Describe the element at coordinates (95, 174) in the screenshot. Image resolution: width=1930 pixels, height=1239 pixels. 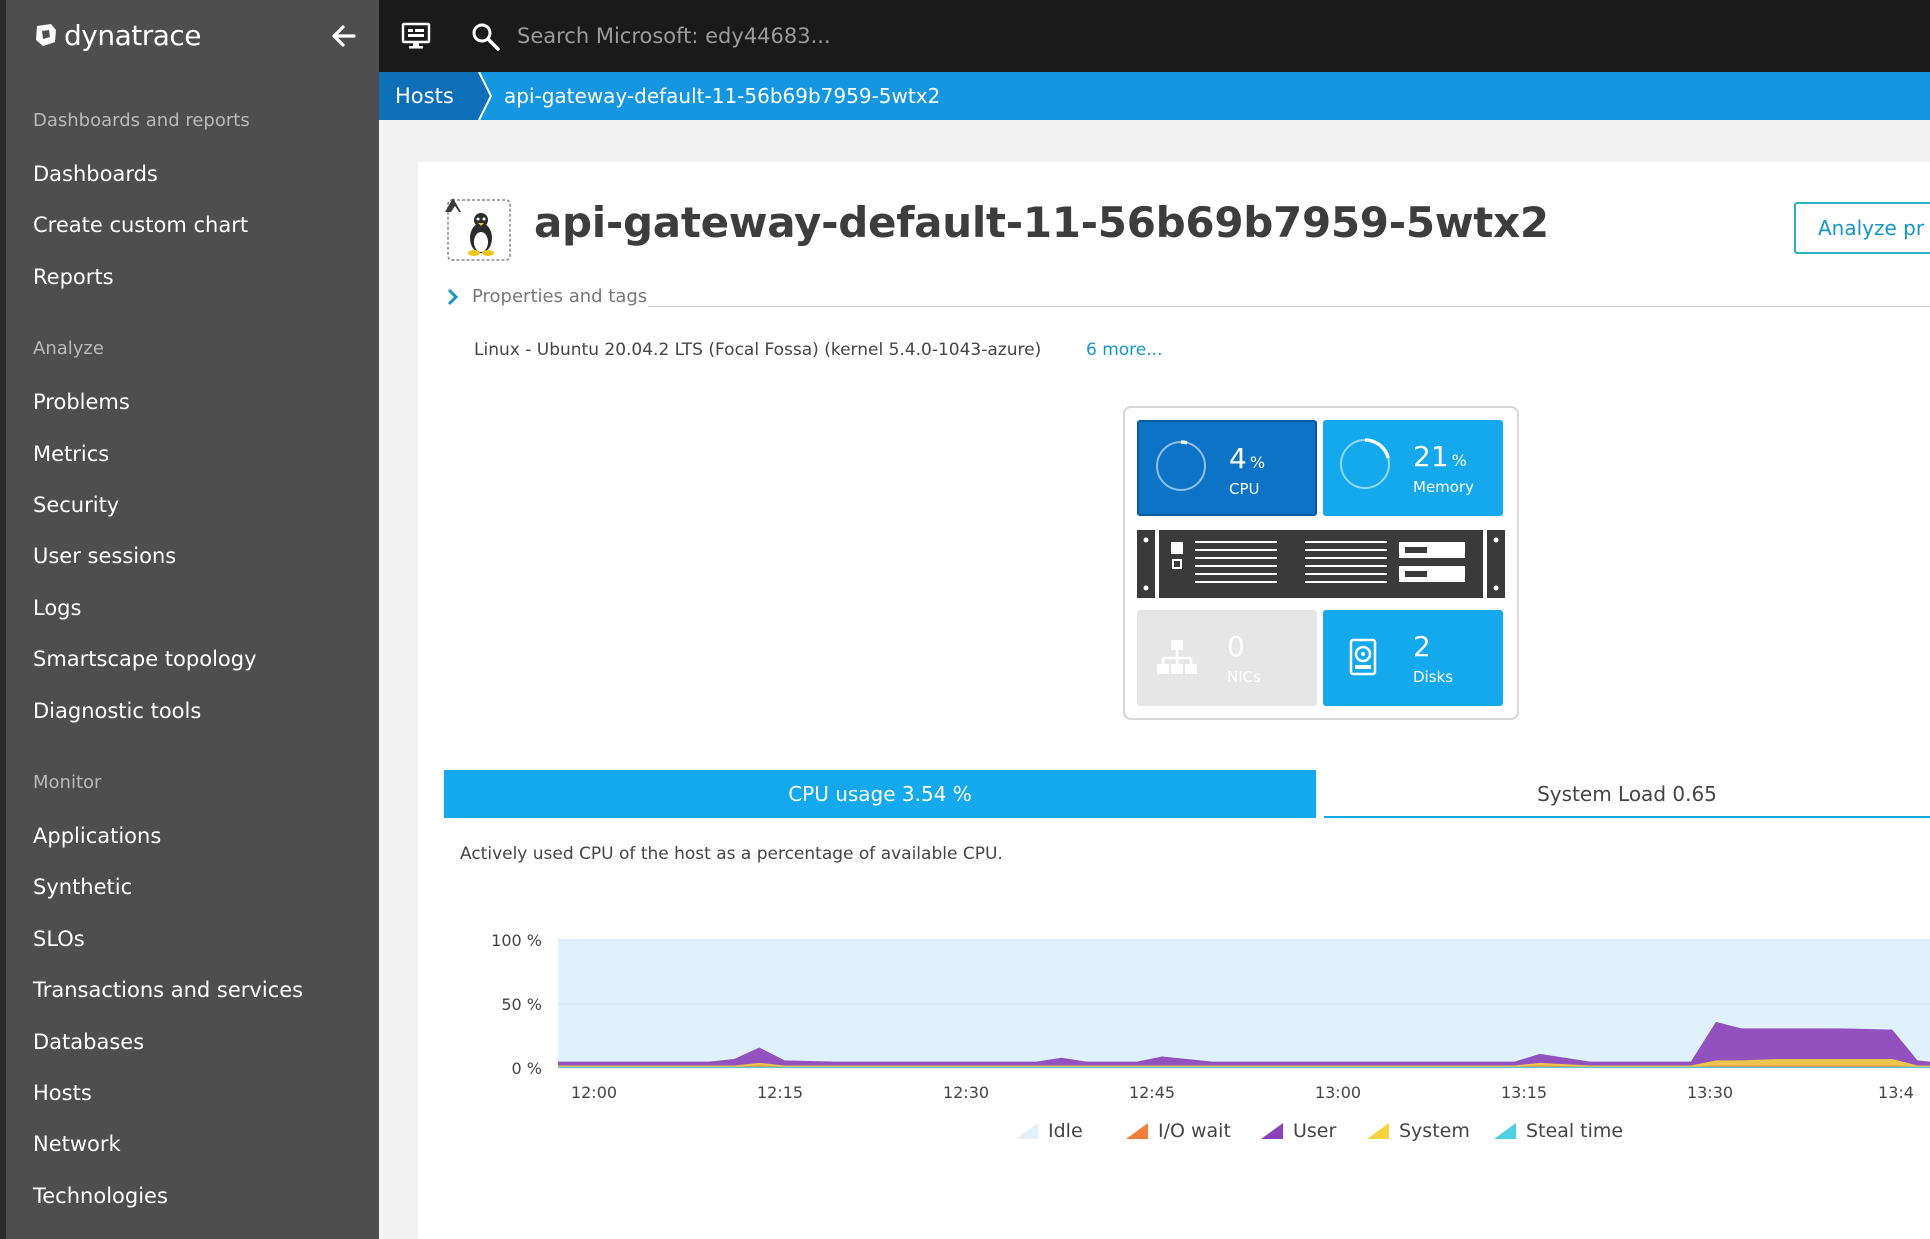
I see `sidebar-item-dashboards: Dashboards` at that location.